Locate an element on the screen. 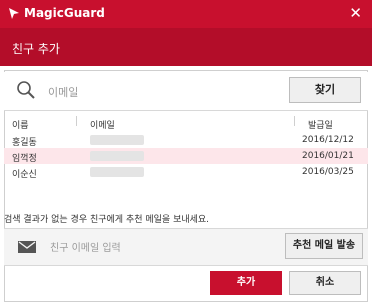 This screenshot has width=372, height=306. close-icon: ✕ is located at coordinates (355, 13).